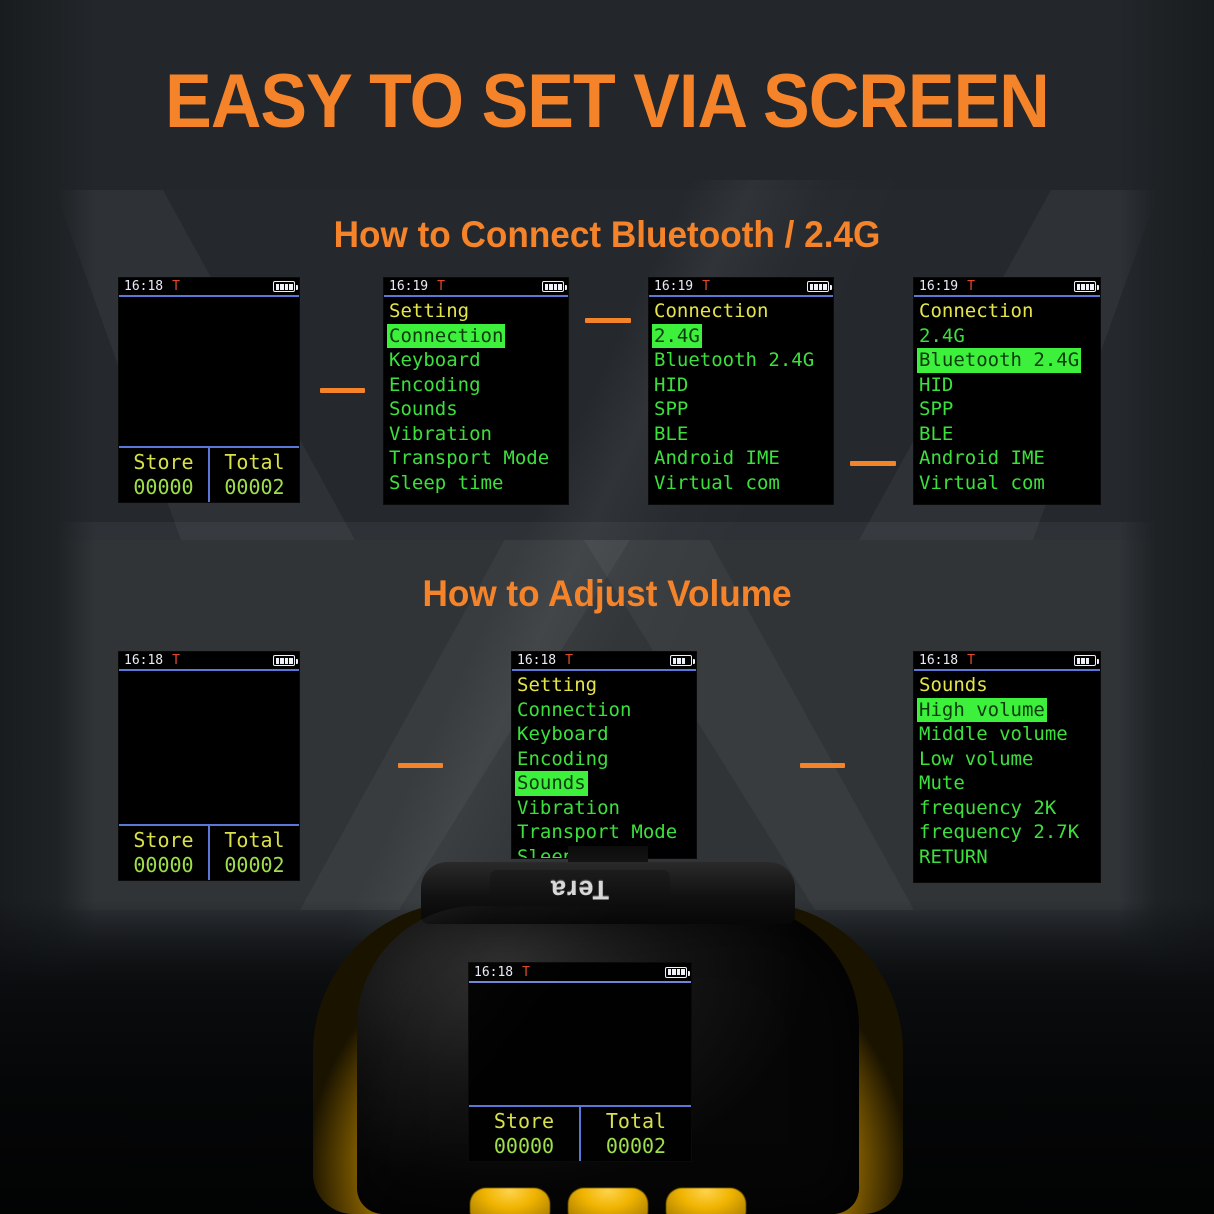 This screenshot has height=1214, width=1214. What do you see at coordinates (477, 483) in the screenshot?
I see `menu-row: Sleep time` at bounding box center [477, 483].